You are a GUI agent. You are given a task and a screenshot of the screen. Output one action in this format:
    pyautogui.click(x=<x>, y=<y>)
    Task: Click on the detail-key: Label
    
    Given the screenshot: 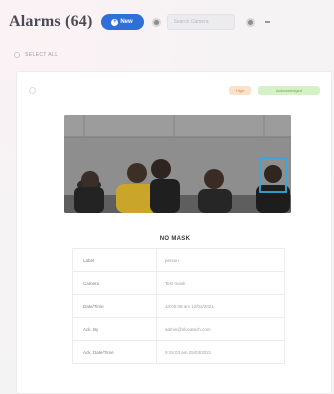 What is the action you would take?
    pyautogui.click(x=114, y=260)
    